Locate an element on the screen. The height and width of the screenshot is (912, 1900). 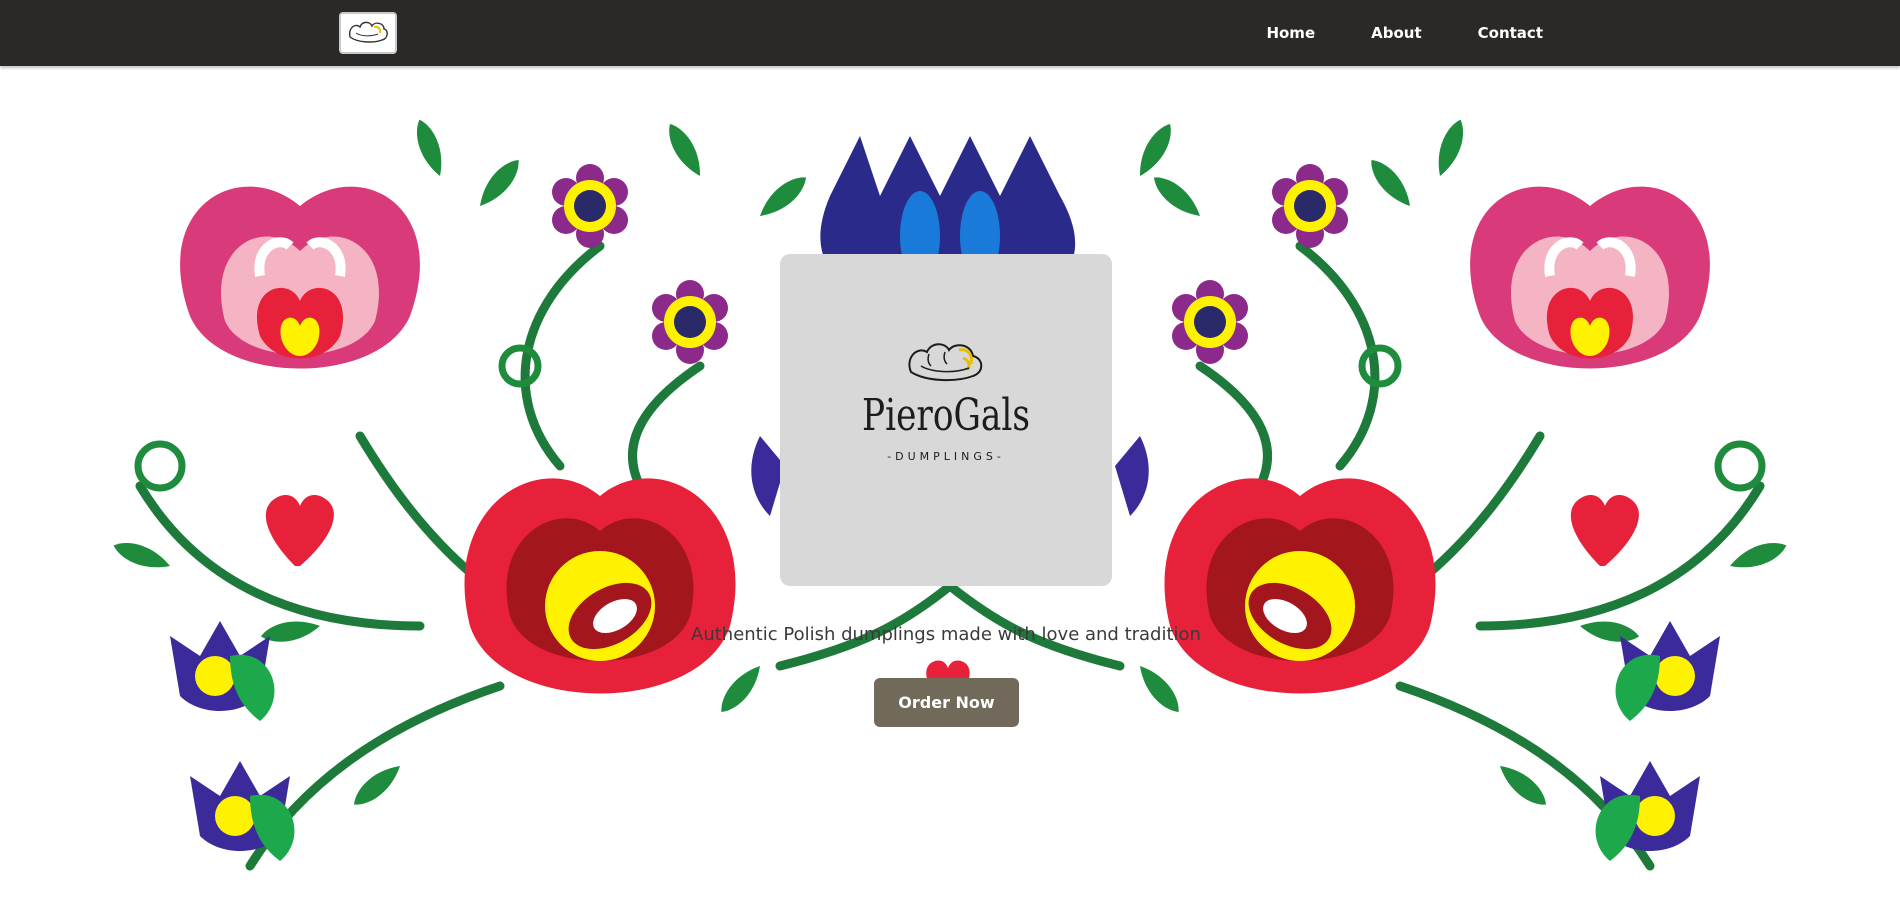
nav-link-contact: Contact is located at coordinates (1510, 33).